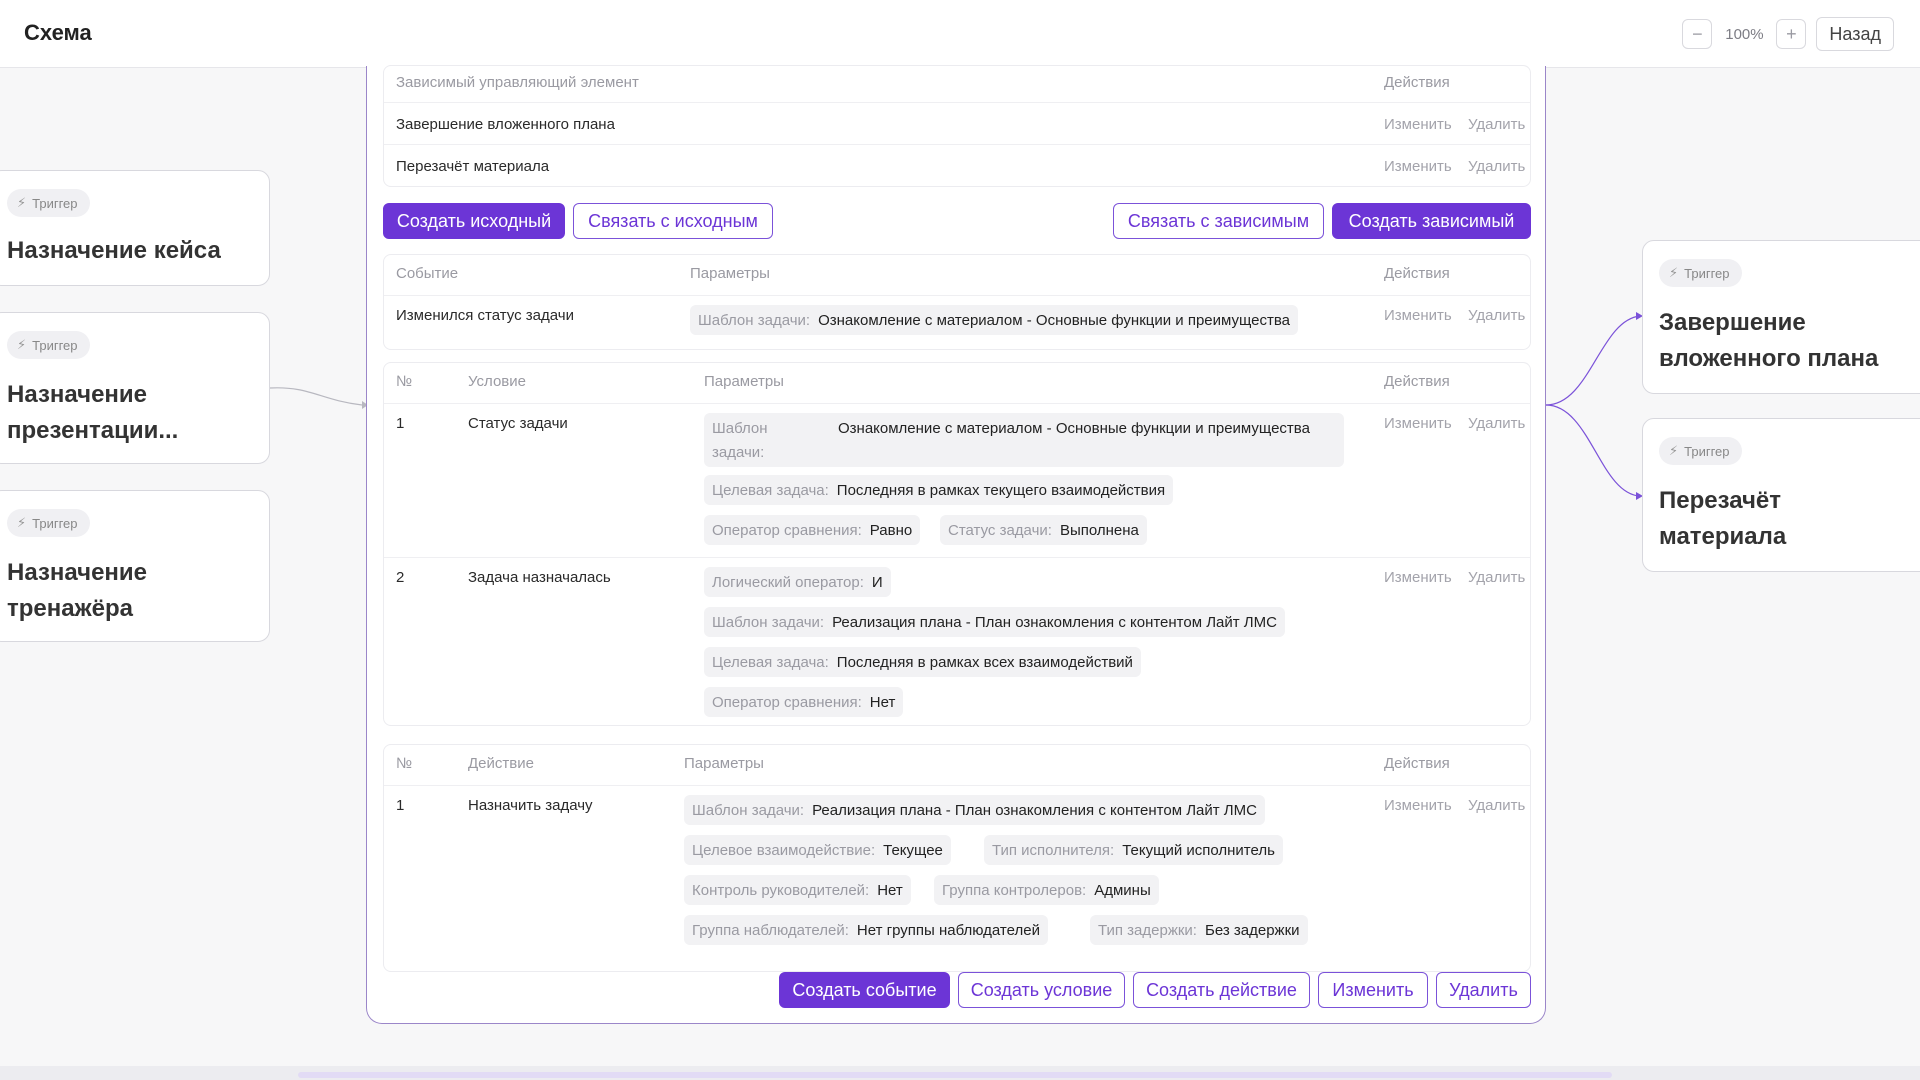  What do you see at coordinates (114, 250) in the screenshot?
I see `node-title: Назначение кейса` at bounding box center [114, 250].